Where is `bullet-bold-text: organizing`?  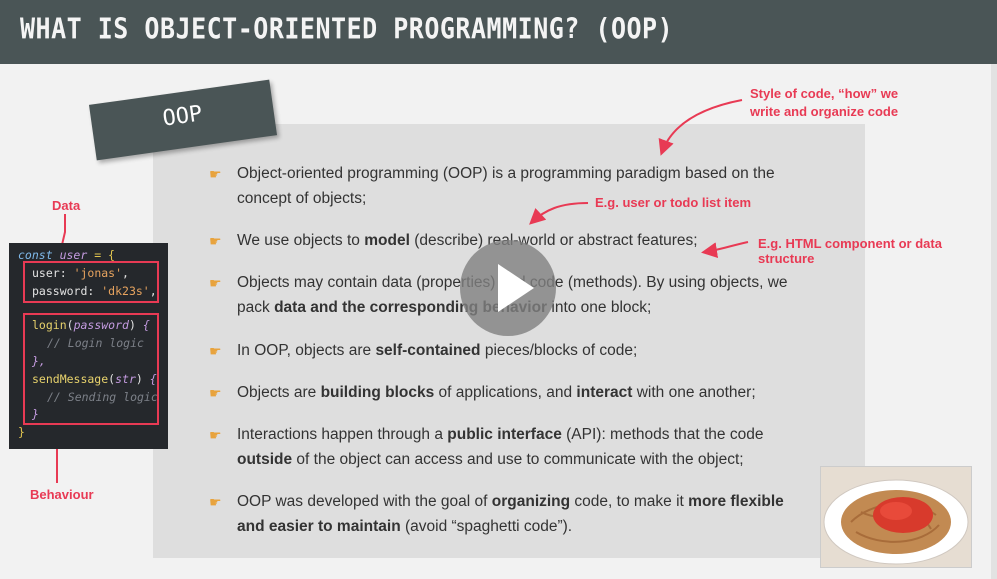 bullet-bold-text: organizing is located at coordinates (531, 501).